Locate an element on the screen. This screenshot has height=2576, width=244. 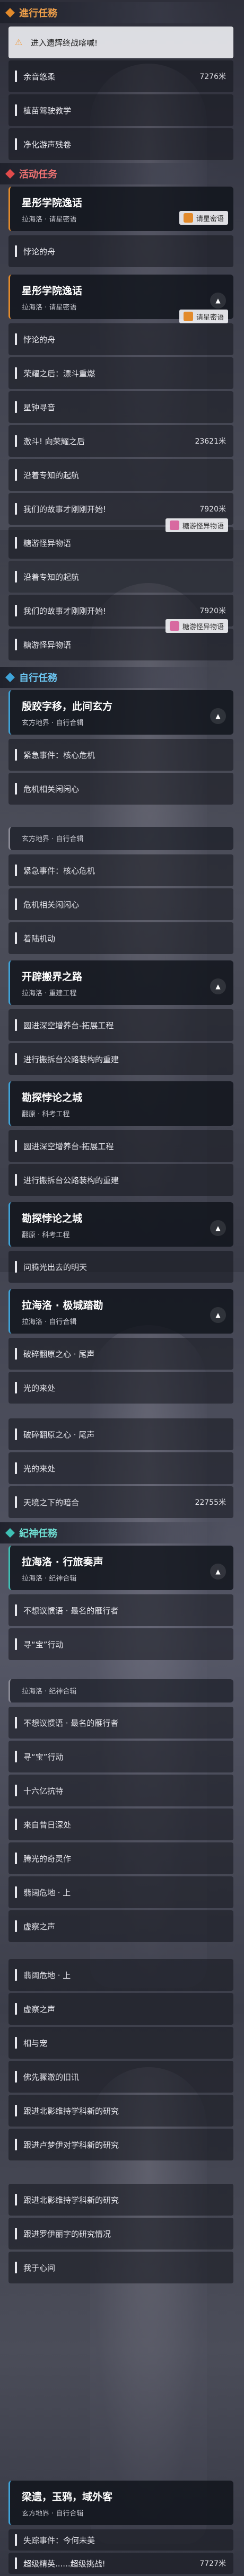
quest-row: 激斗! 向荣耀之后 23621米 is located at coordinates (121, 441).